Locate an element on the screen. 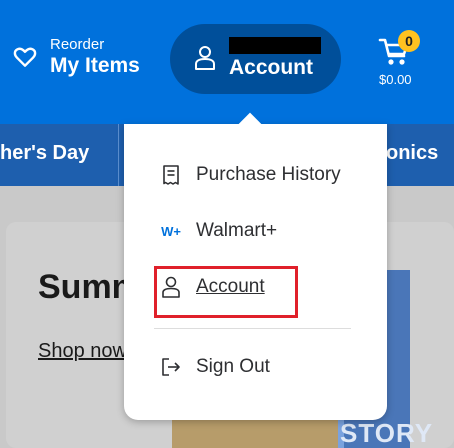  cart-count-badge: 0 is located at coordinates (409, 41).